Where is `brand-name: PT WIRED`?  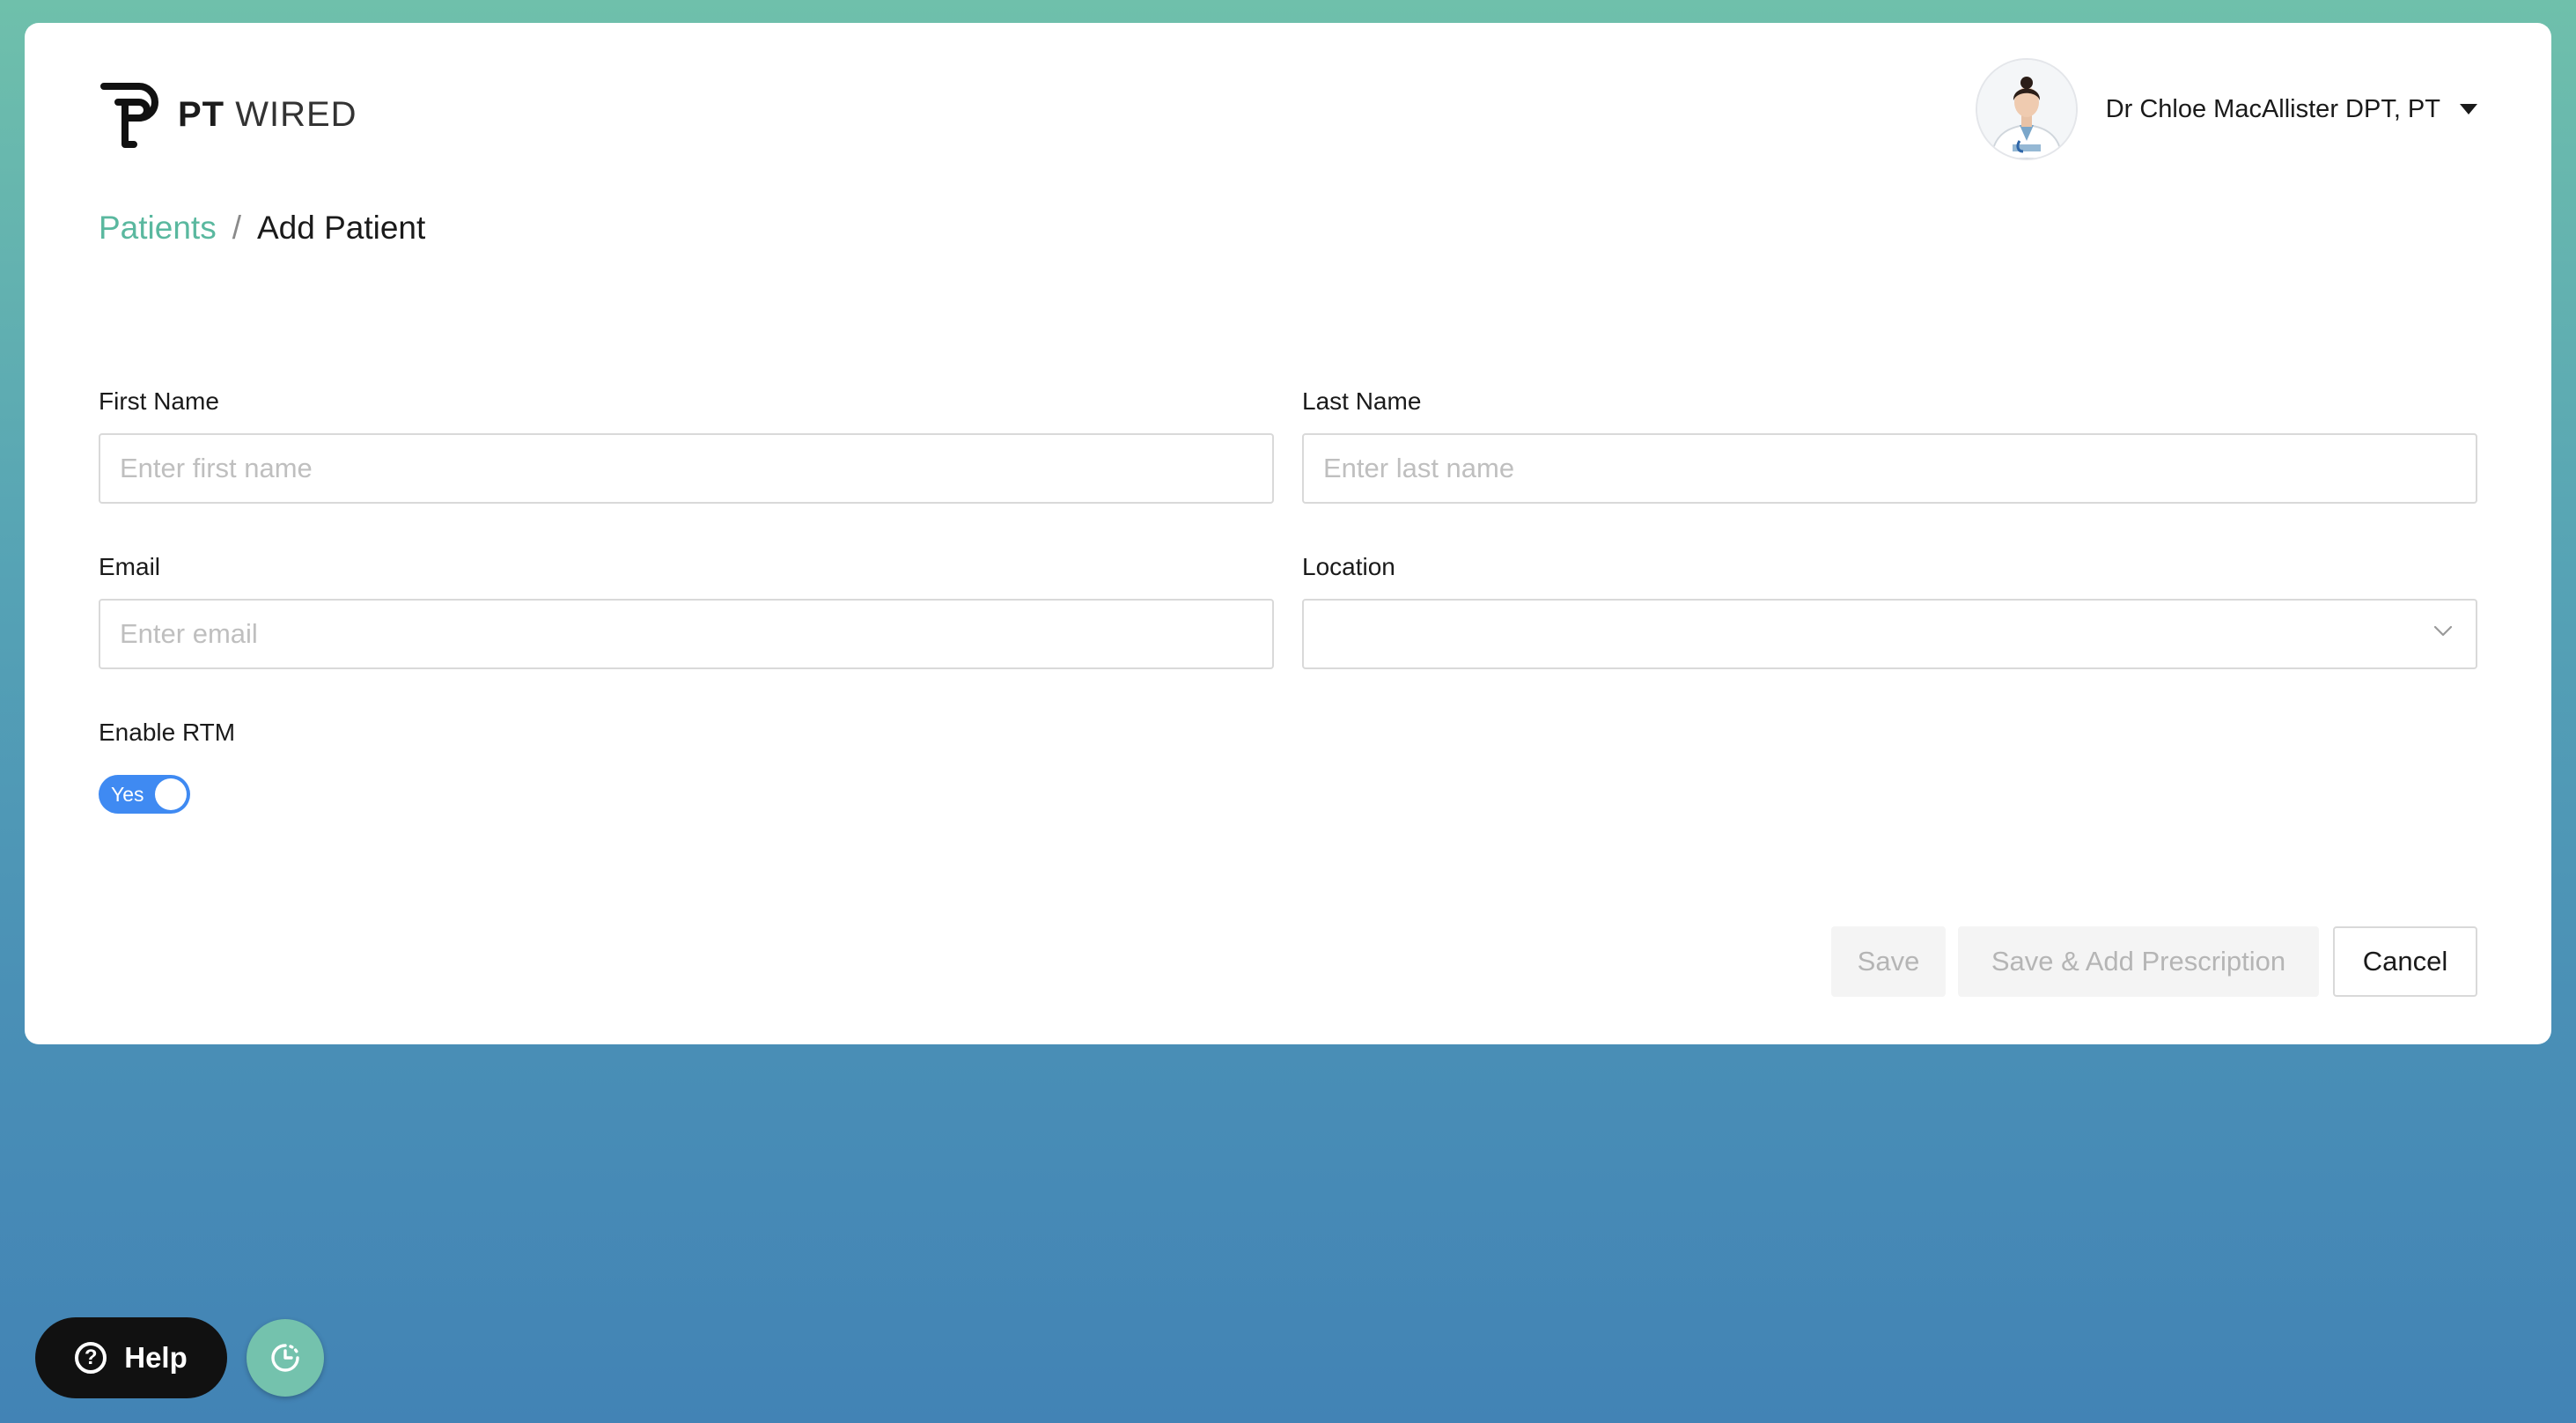 brand-name: PT WIRED is located at coordinates (267, 114).